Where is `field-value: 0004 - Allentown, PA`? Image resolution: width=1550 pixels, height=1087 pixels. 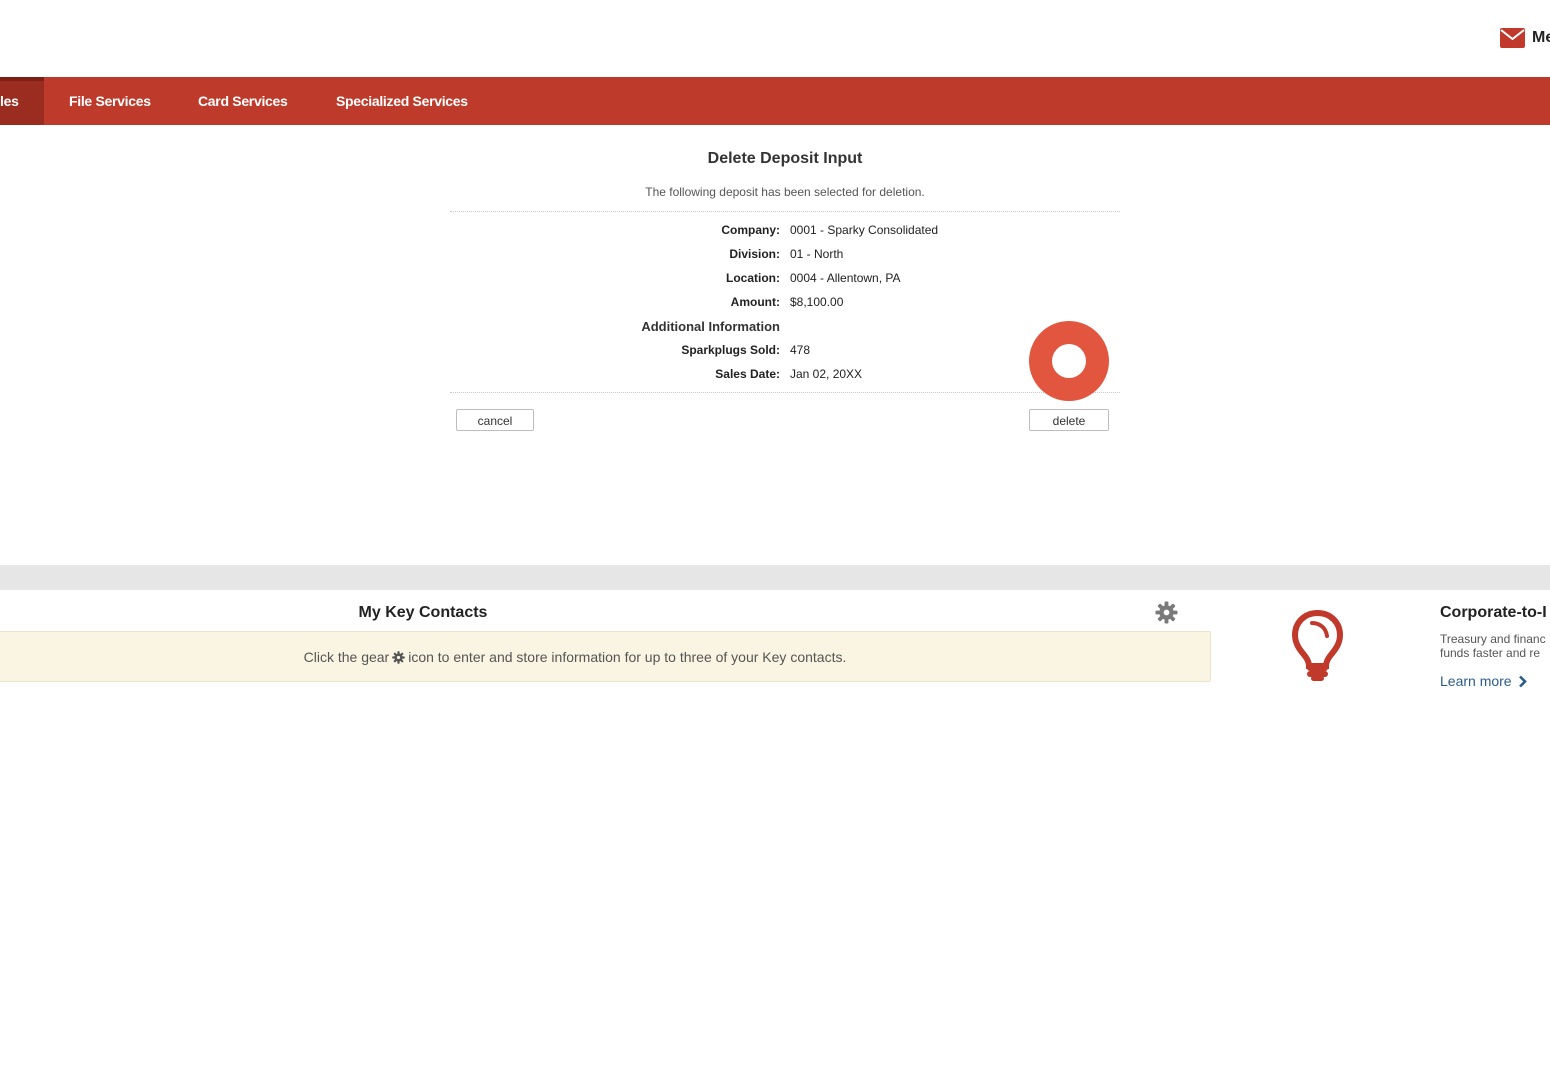 field-value: 0004 - Allentown, PA is located at coordinates (845, 278).